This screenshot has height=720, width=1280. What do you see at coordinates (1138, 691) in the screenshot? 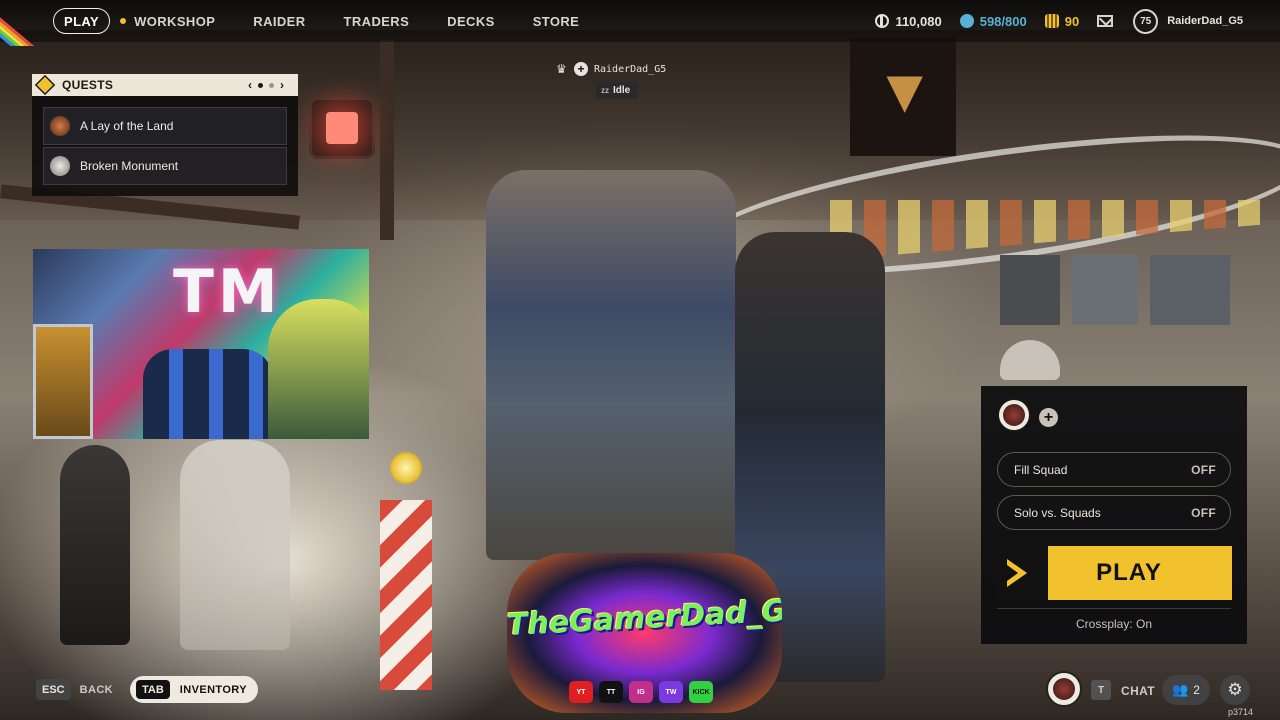
I see `chat-button: CHAT` at bounding box center [1138, 691].